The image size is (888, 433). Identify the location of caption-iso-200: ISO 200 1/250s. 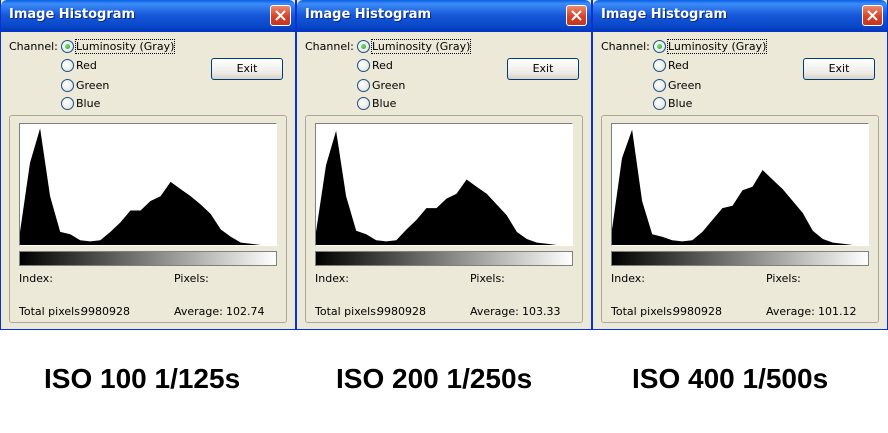
(434, 378).